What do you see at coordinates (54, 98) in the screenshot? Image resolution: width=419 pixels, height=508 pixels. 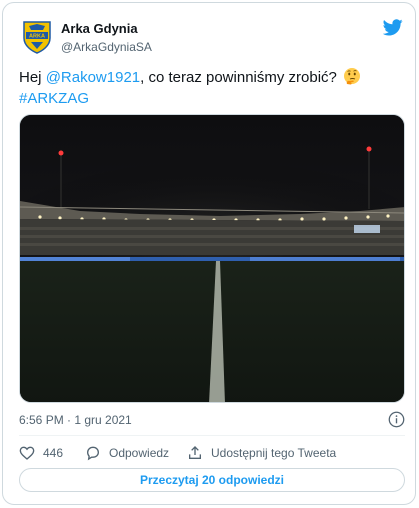 I see `hashtag-link: #ARKZAG` at bounding box center [54, 98].